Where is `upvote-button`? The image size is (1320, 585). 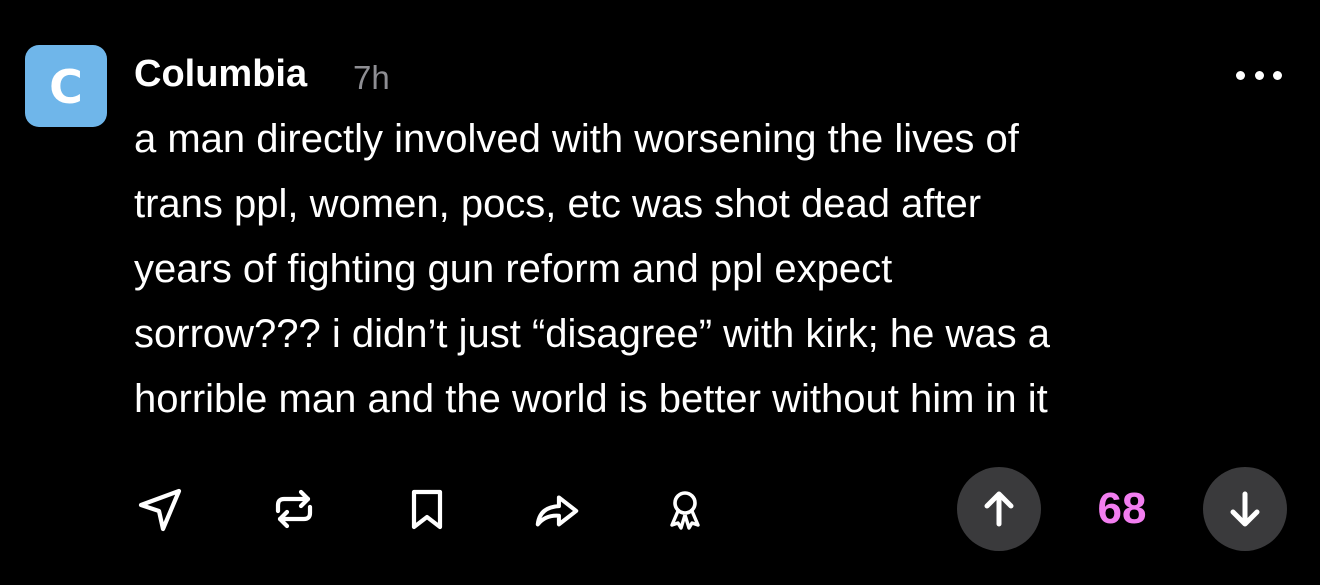
upvote-button is located at coordinates (999, 509).